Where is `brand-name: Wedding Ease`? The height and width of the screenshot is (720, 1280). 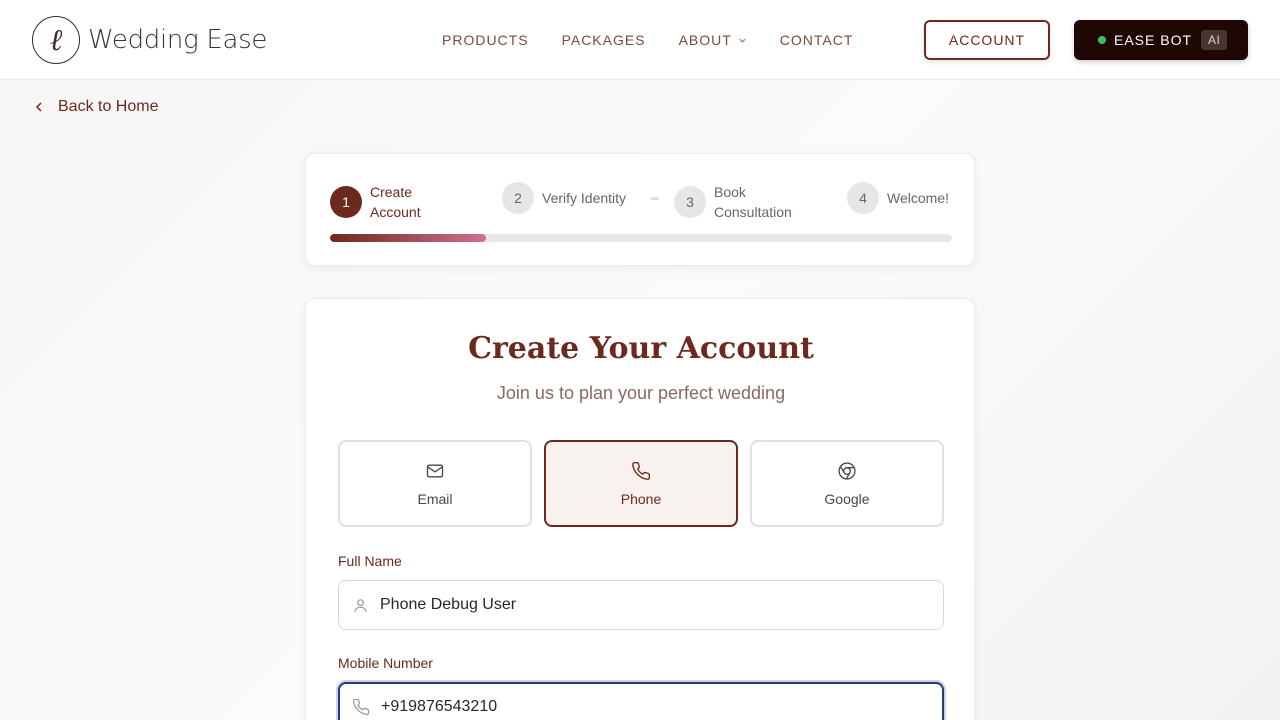 brand-name: Wedding Ease is located at coordinates (178, 40).